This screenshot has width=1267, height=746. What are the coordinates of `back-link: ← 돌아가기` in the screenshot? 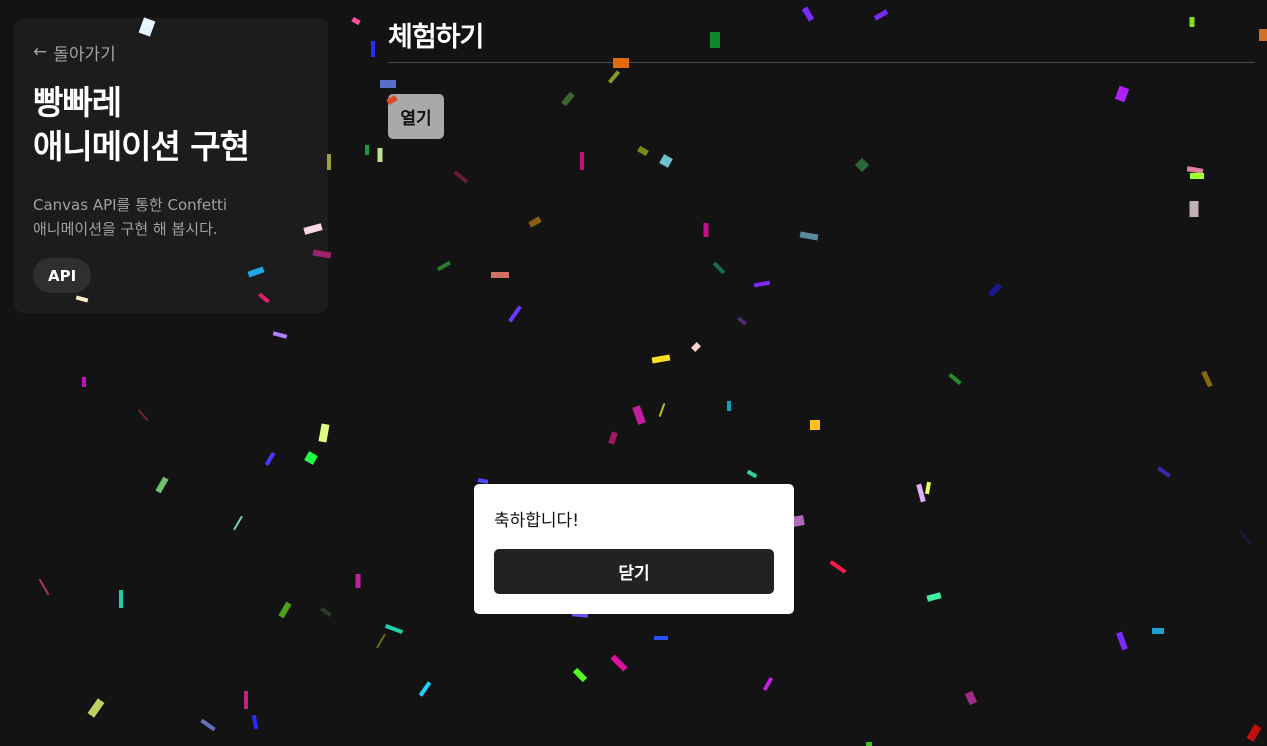 It's located at (74, 53).